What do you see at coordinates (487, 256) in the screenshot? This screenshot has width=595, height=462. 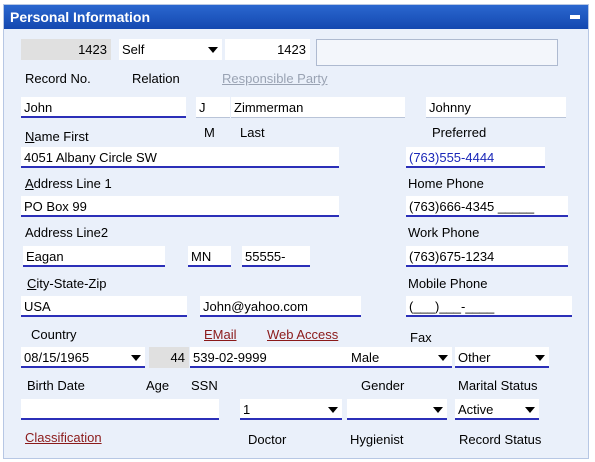 I see `mobile-phone-field: (763)675-1234` at bounding box center [487, 256].